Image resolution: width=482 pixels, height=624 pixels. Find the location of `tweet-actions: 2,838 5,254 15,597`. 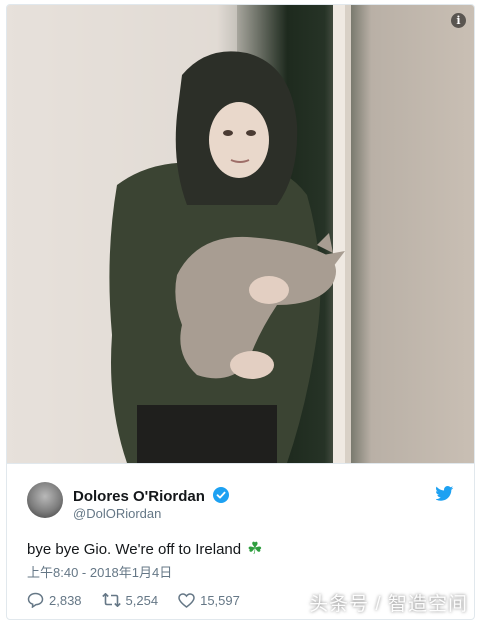

tweet-actions: 2,838 5,254 15,597 is located at coordinates (143, 600).